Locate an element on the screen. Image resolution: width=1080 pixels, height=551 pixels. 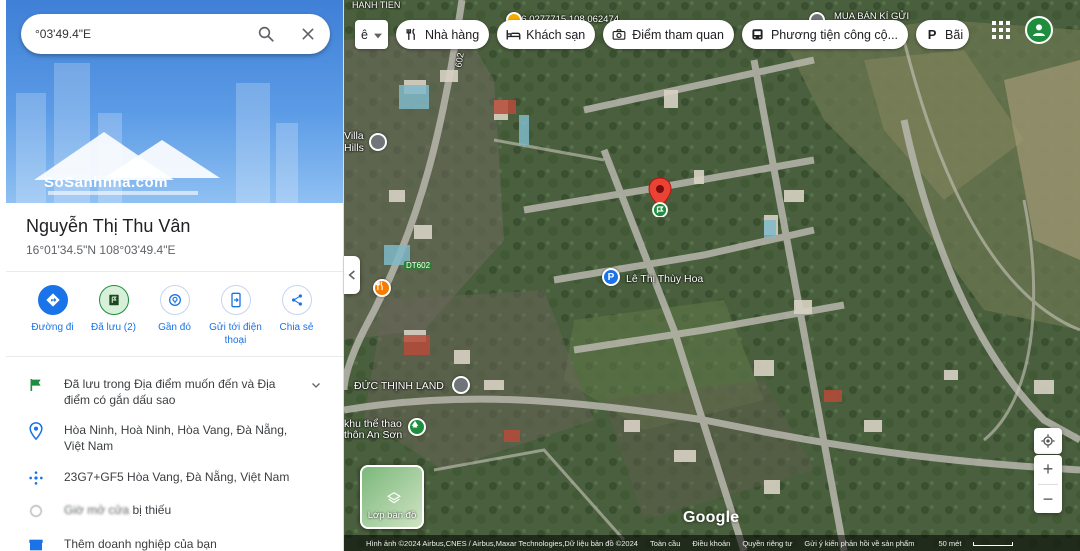
plus-code-text: 23G7+GF5 Hòa Vang, Đà Nẵng, Việt Nam is located at coordinates (177, 477).